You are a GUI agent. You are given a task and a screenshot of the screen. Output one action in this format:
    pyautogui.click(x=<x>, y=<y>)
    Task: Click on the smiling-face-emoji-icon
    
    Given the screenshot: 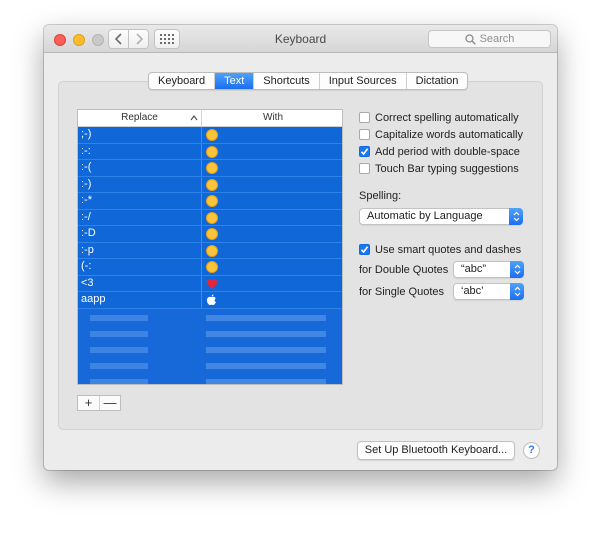 What is the action you would take?
    pyautogui.click(x=212, y=184)
    